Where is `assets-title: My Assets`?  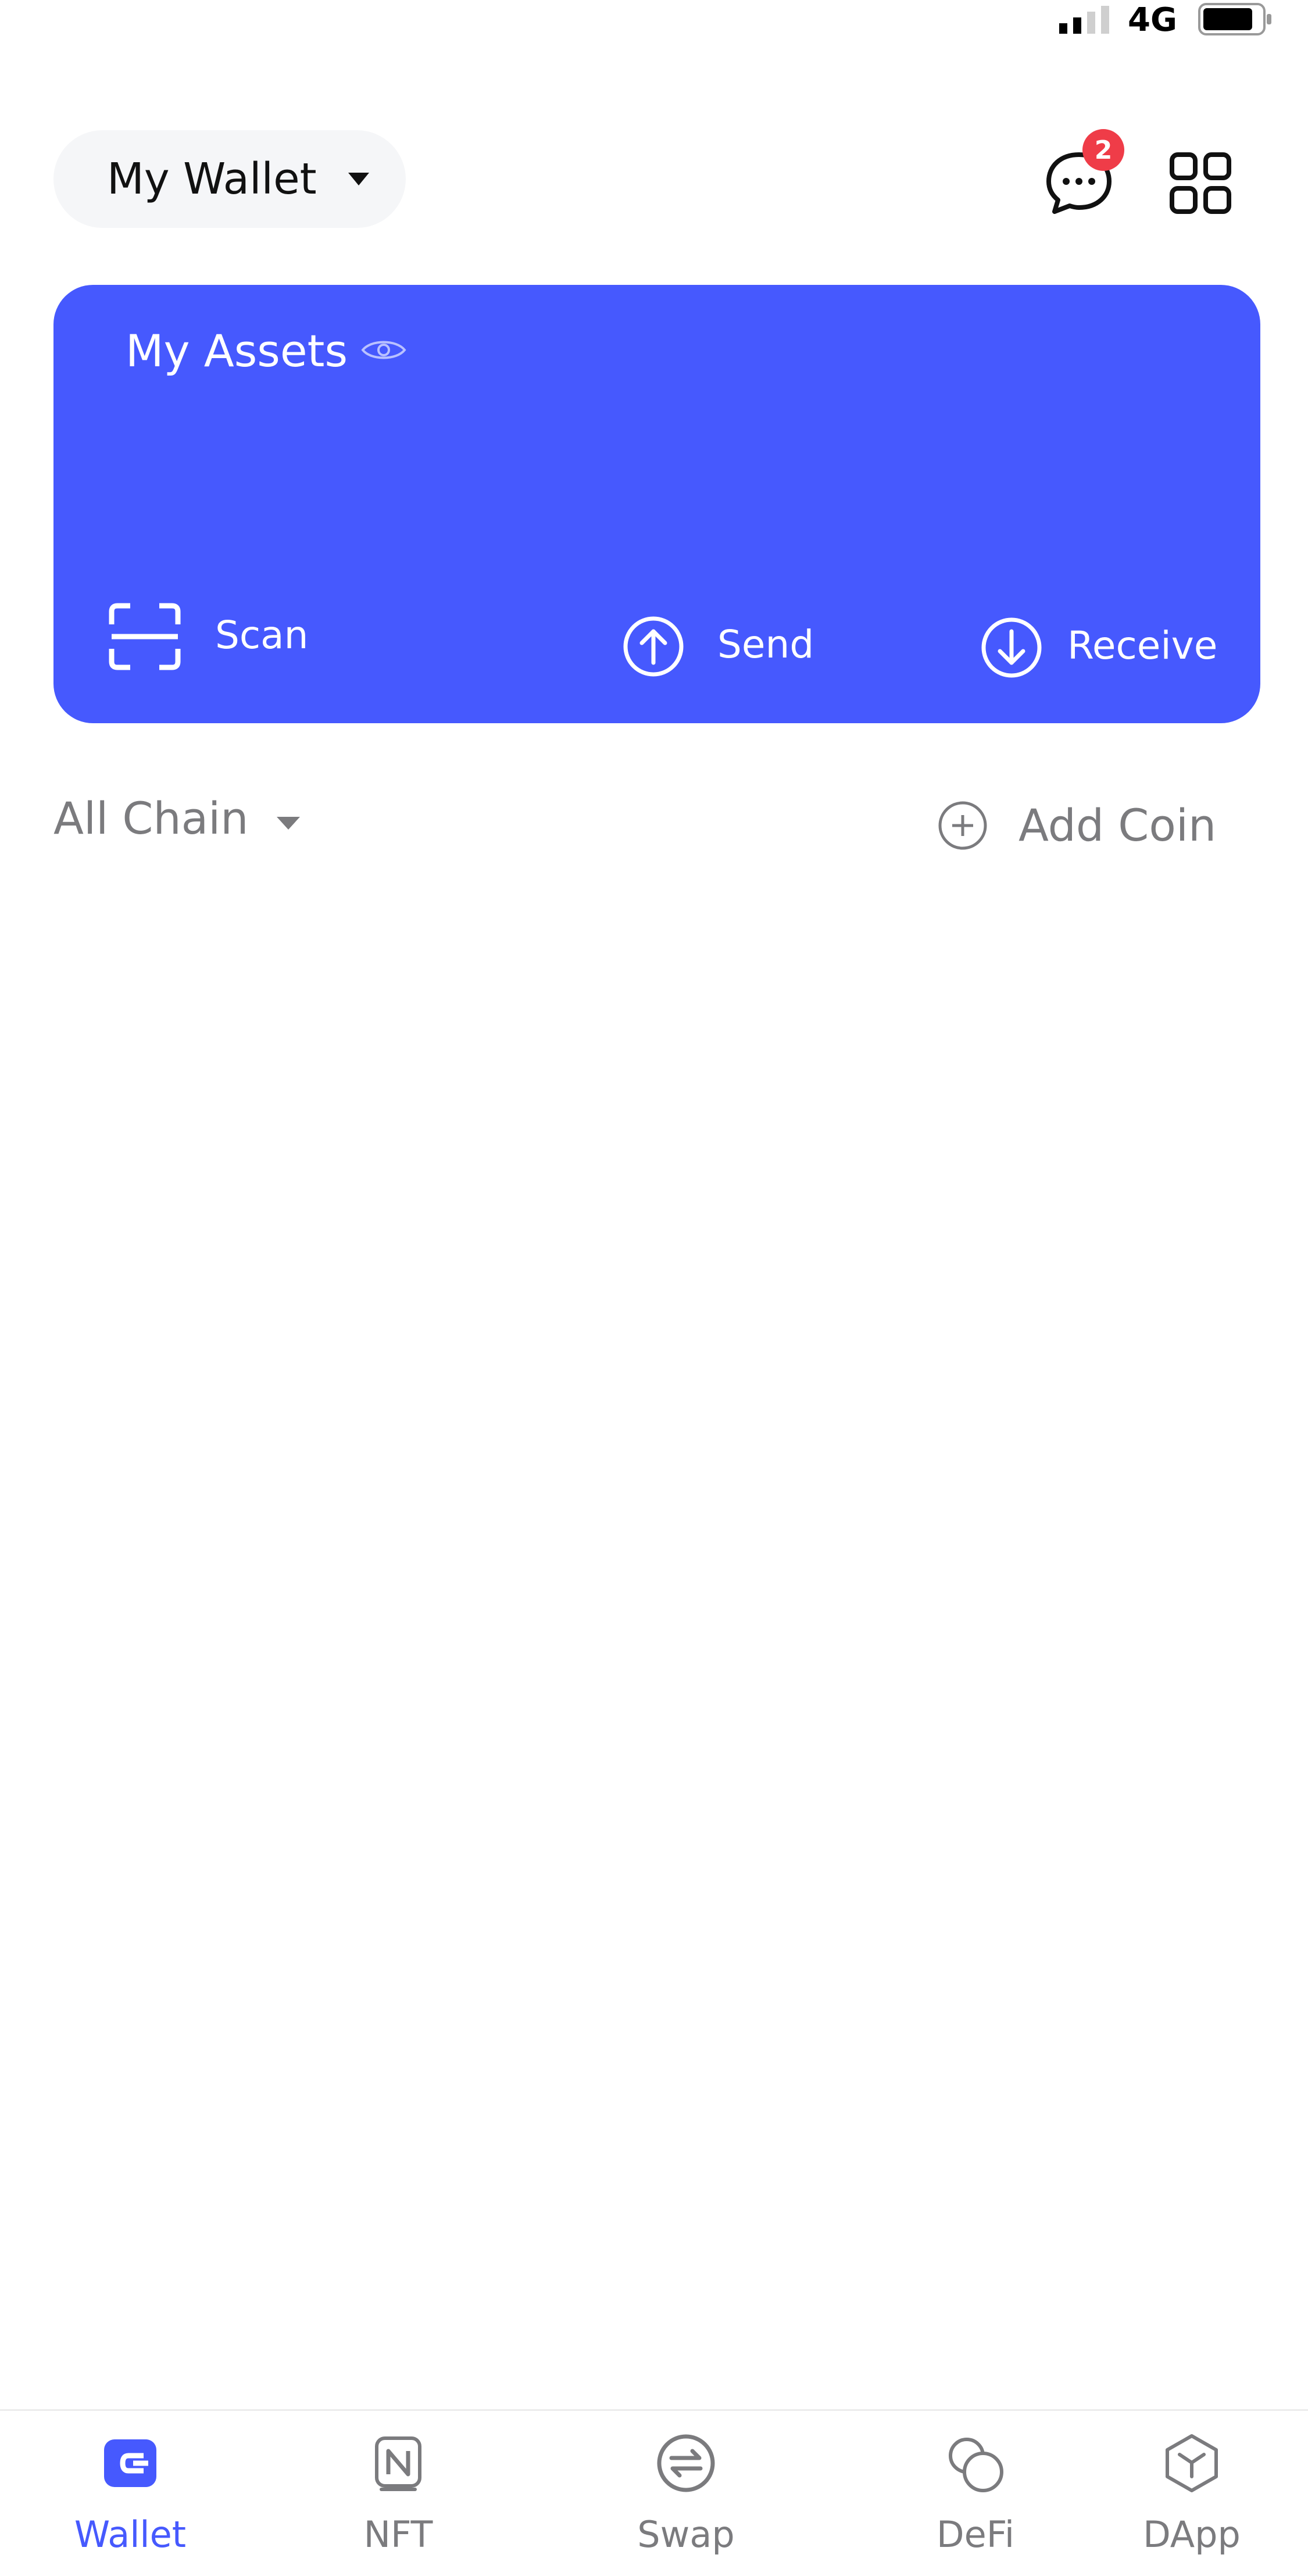 assets-title: My Assets is located at coordinates (237, 351).